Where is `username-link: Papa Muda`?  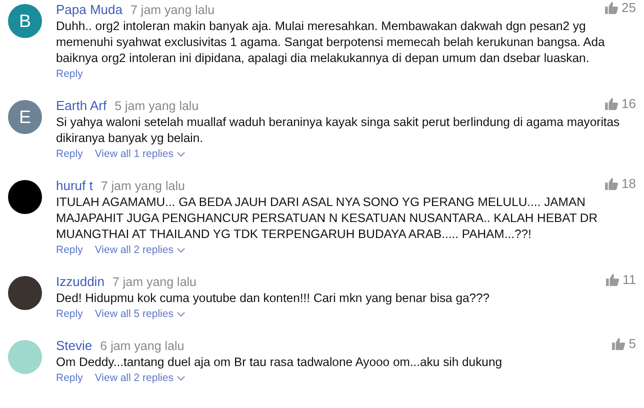
username-link: Papa Muda is located at coordinates (89, 9).